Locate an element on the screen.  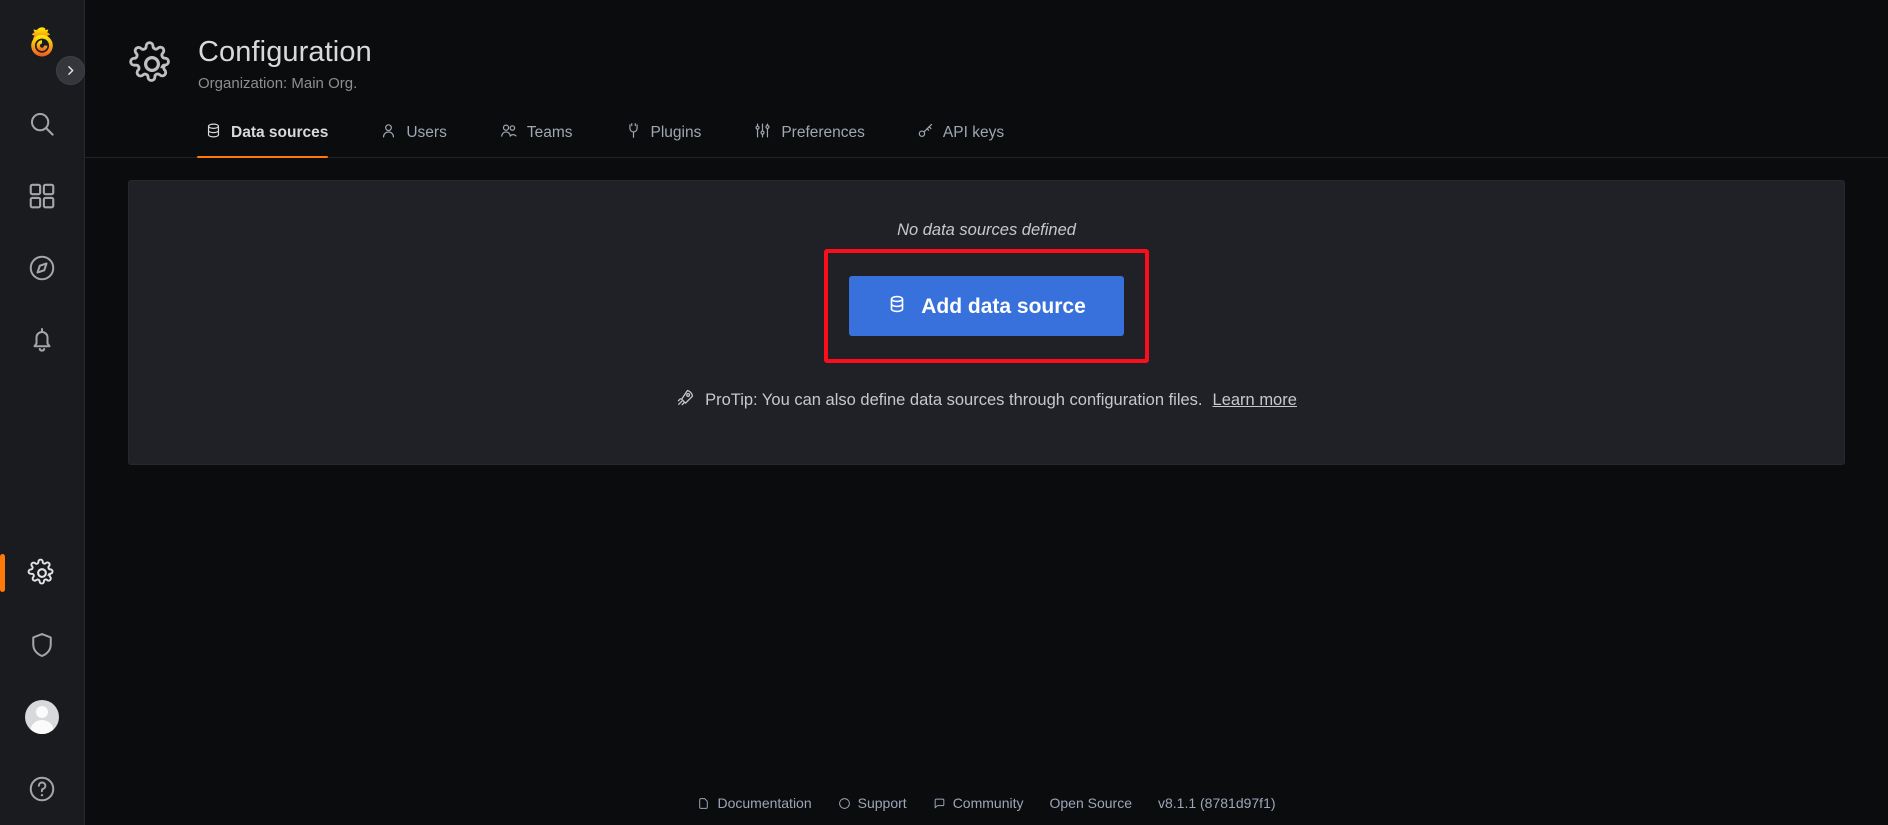
add-data-source-button: Add data source is located at coordinates (986, 306).